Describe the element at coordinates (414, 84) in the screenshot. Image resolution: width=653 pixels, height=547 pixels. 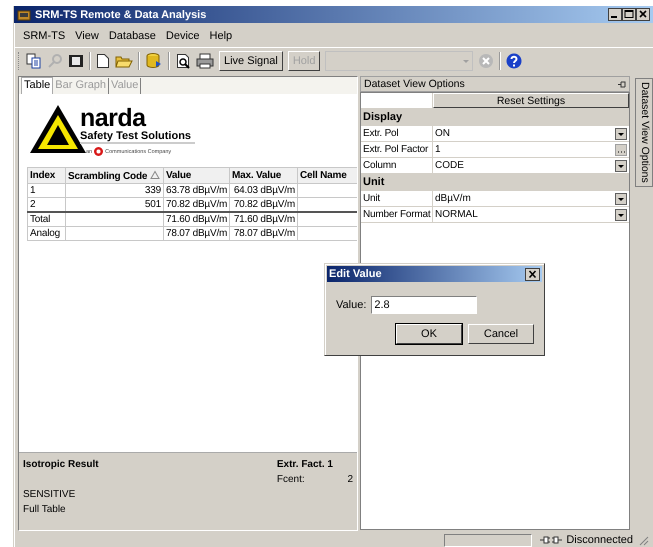
I see `panel-title: Dataset View Options` at that location.